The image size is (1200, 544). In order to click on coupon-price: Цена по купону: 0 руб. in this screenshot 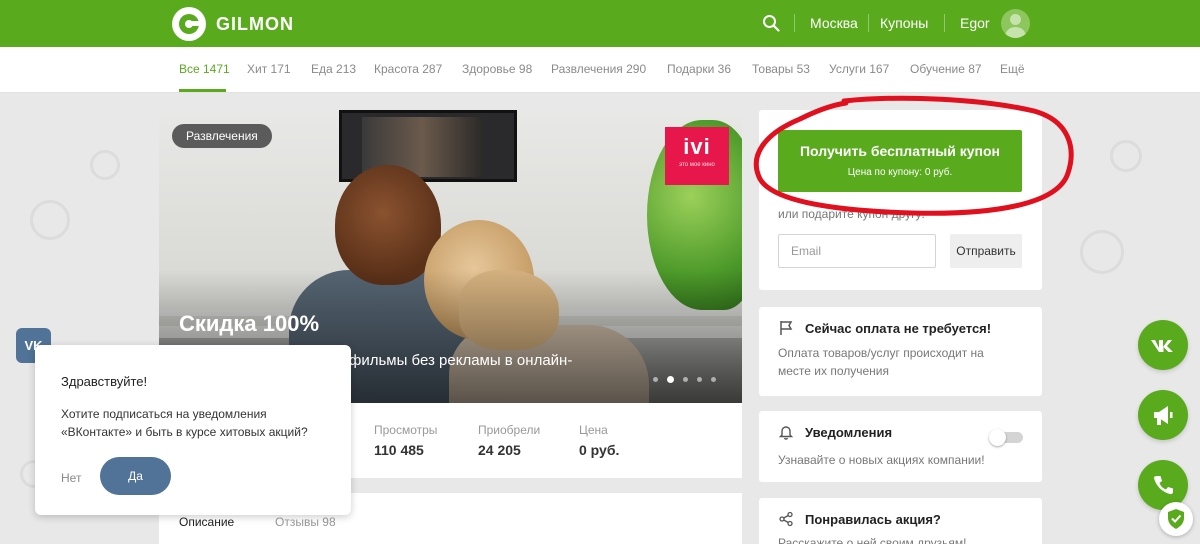, I will do `click(900, 172)`.